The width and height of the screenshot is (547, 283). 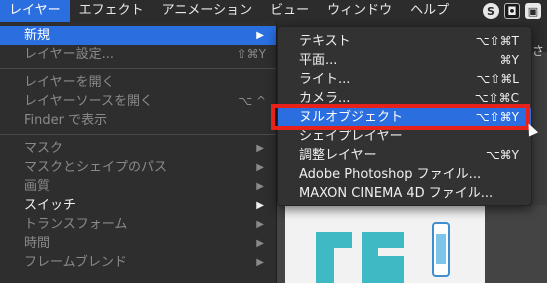 I want to click on menu-item-time-label: 時間, so click(x=37, y=243).